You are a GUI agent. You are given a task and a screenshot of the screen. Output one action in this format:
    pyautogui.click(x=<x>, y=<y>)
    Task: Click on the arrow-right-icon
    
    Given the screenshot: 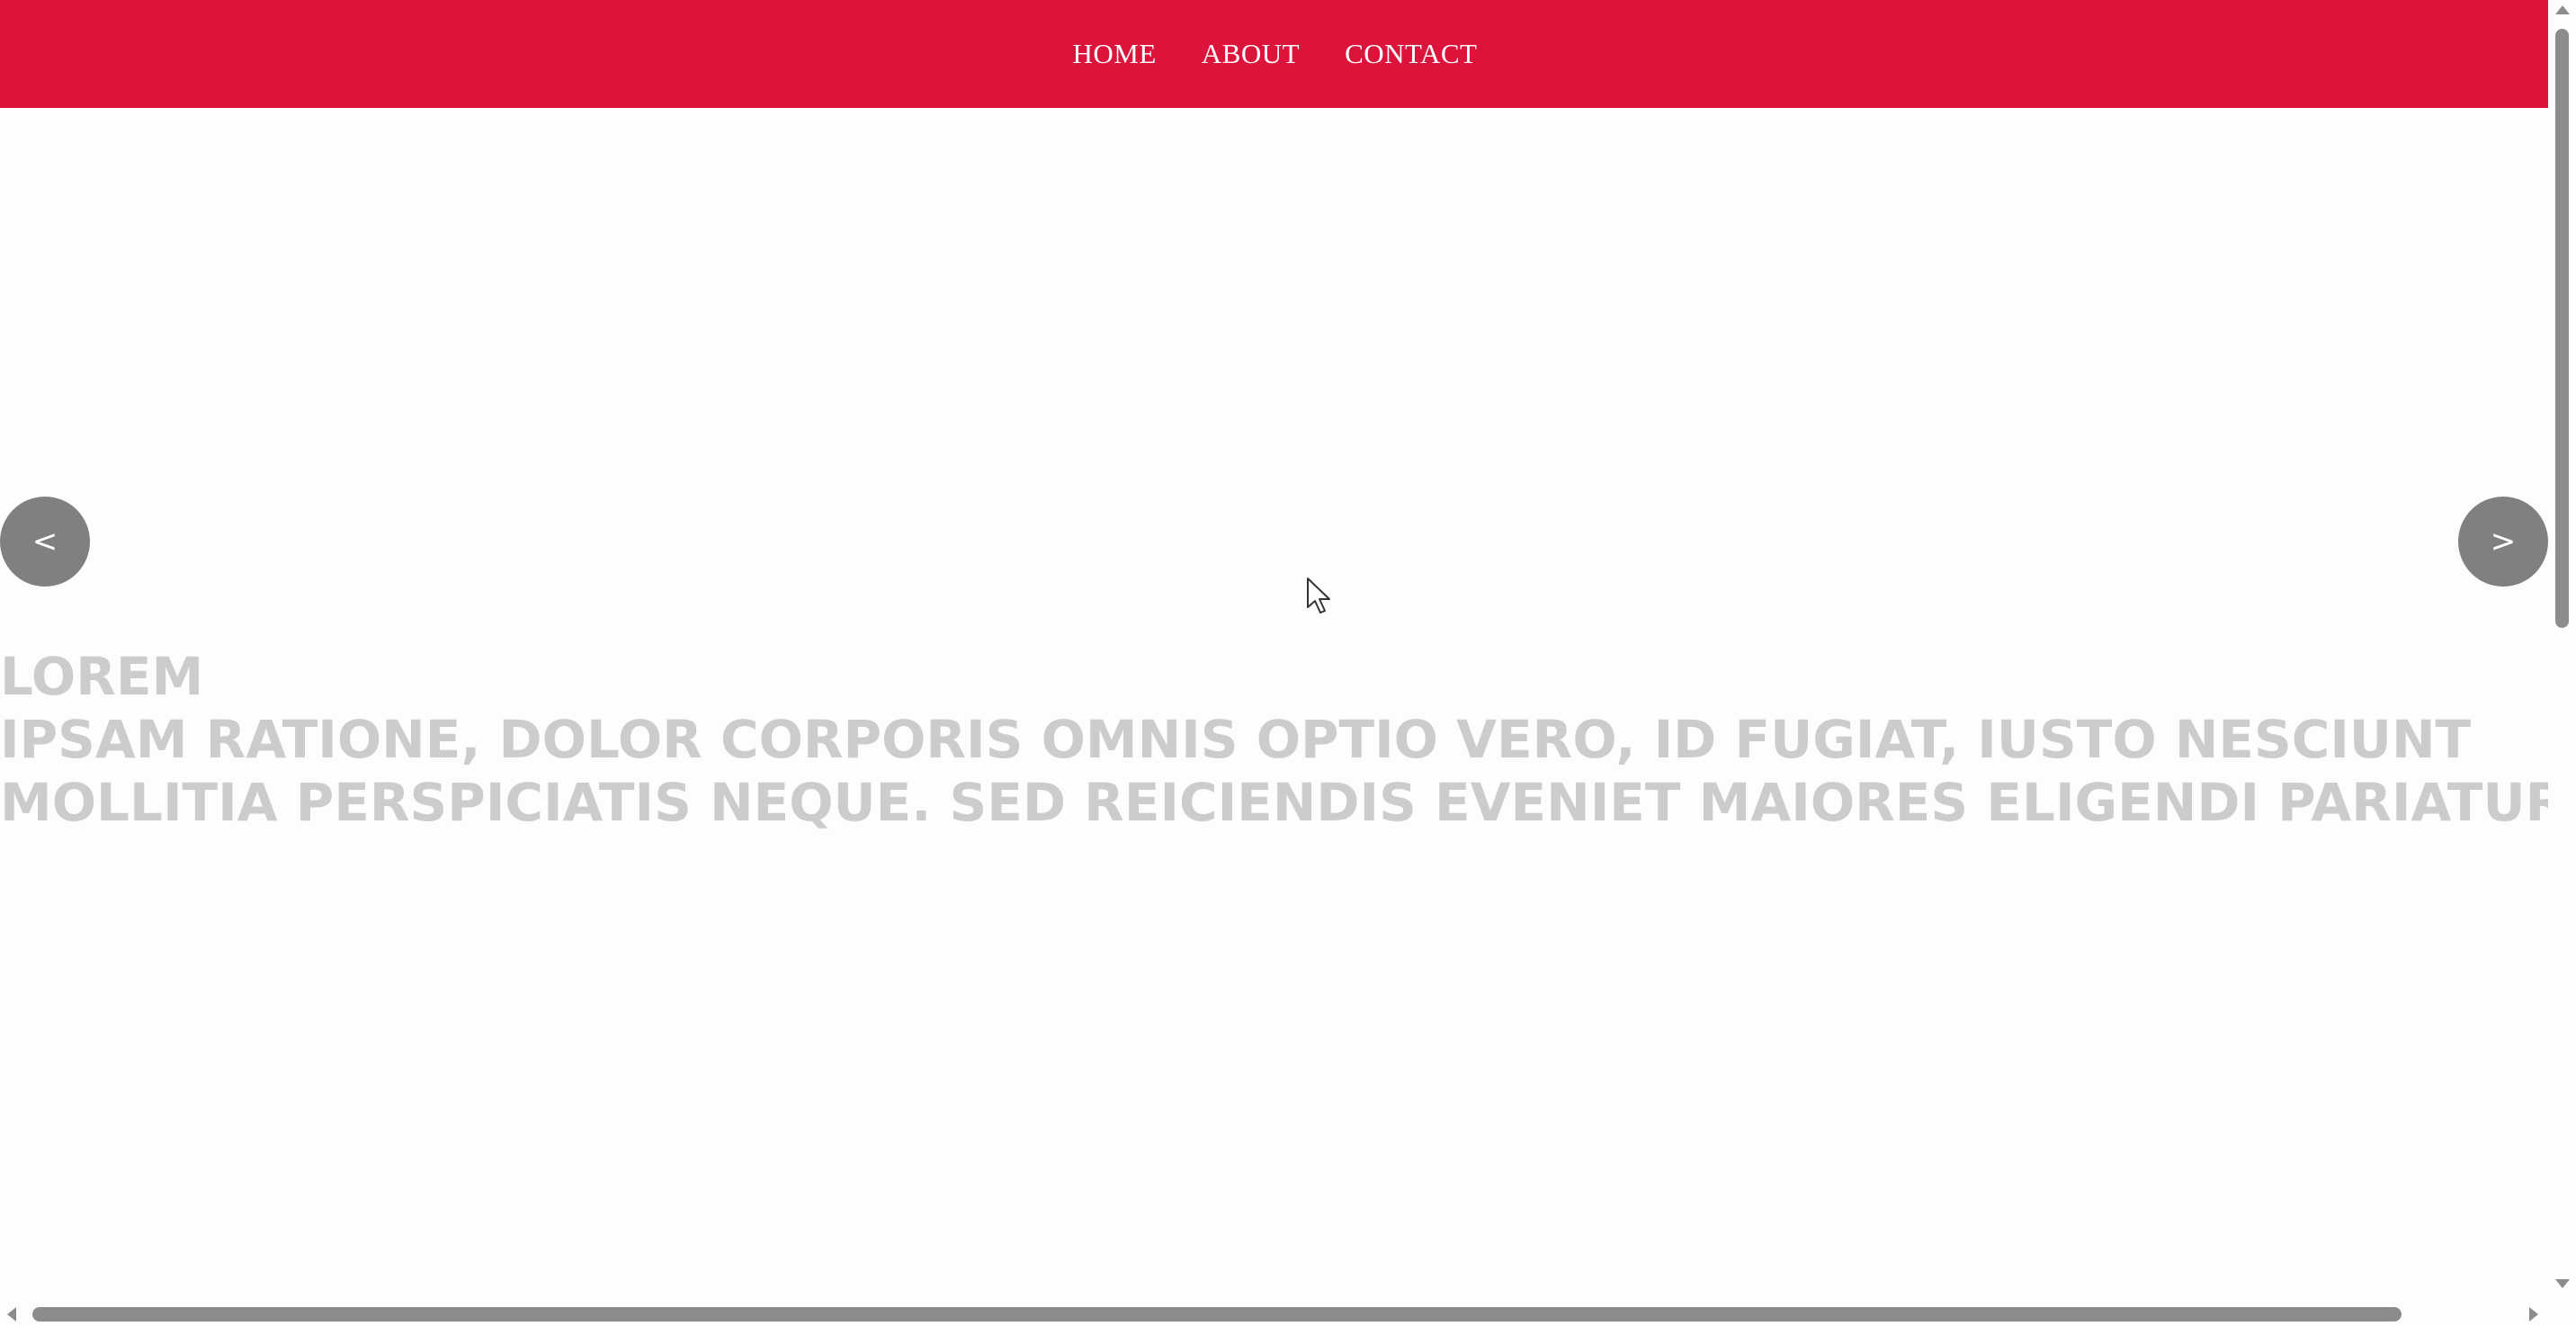 What is the action you would take?
    pyautogui.click(x=2533, y=1314)
    